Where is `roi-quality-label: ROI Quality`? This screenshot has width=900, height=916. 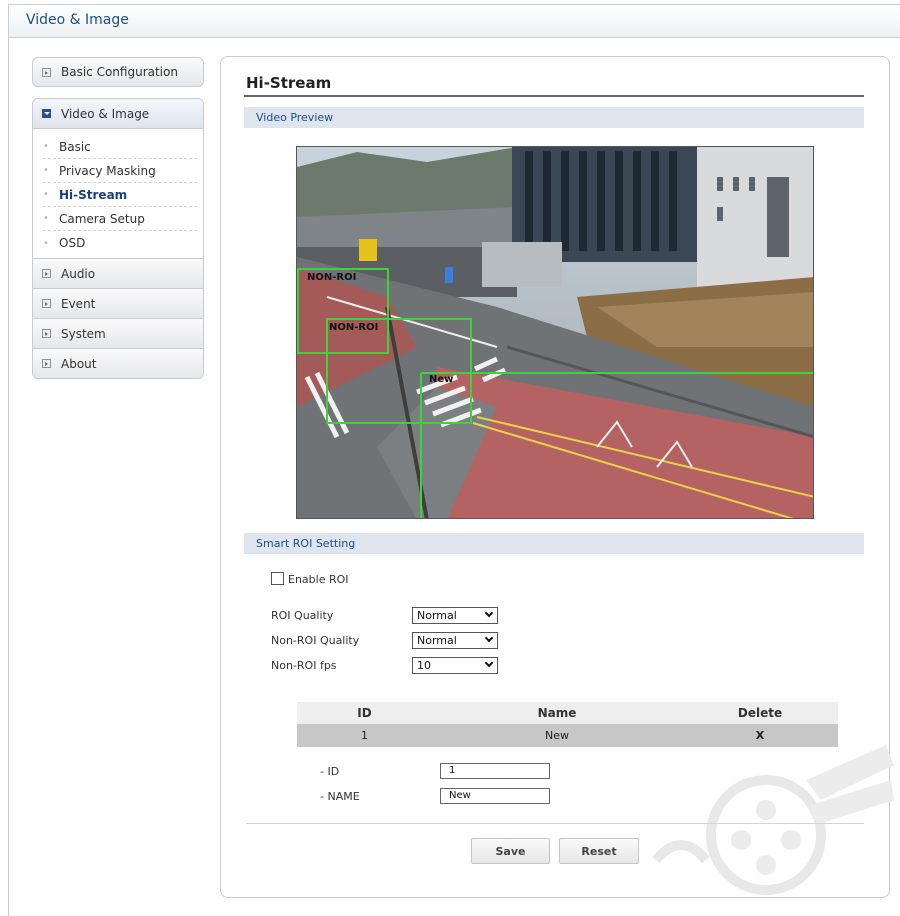
roi-quality-label: ROI Quality is located at coordinates (302, 615).